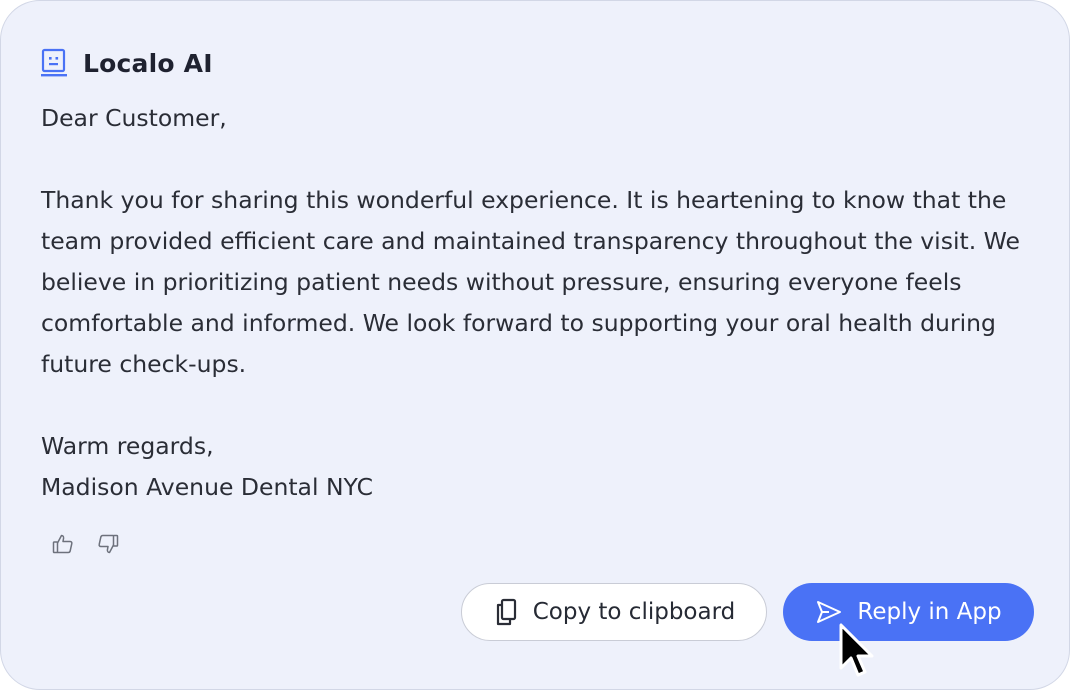 The height and width of the screenshot is (692, 1072). Describe the element at coordinates (207, 487) in the screenshot. I see `message-signature: Madison Avenue Dental NYC` at that location.